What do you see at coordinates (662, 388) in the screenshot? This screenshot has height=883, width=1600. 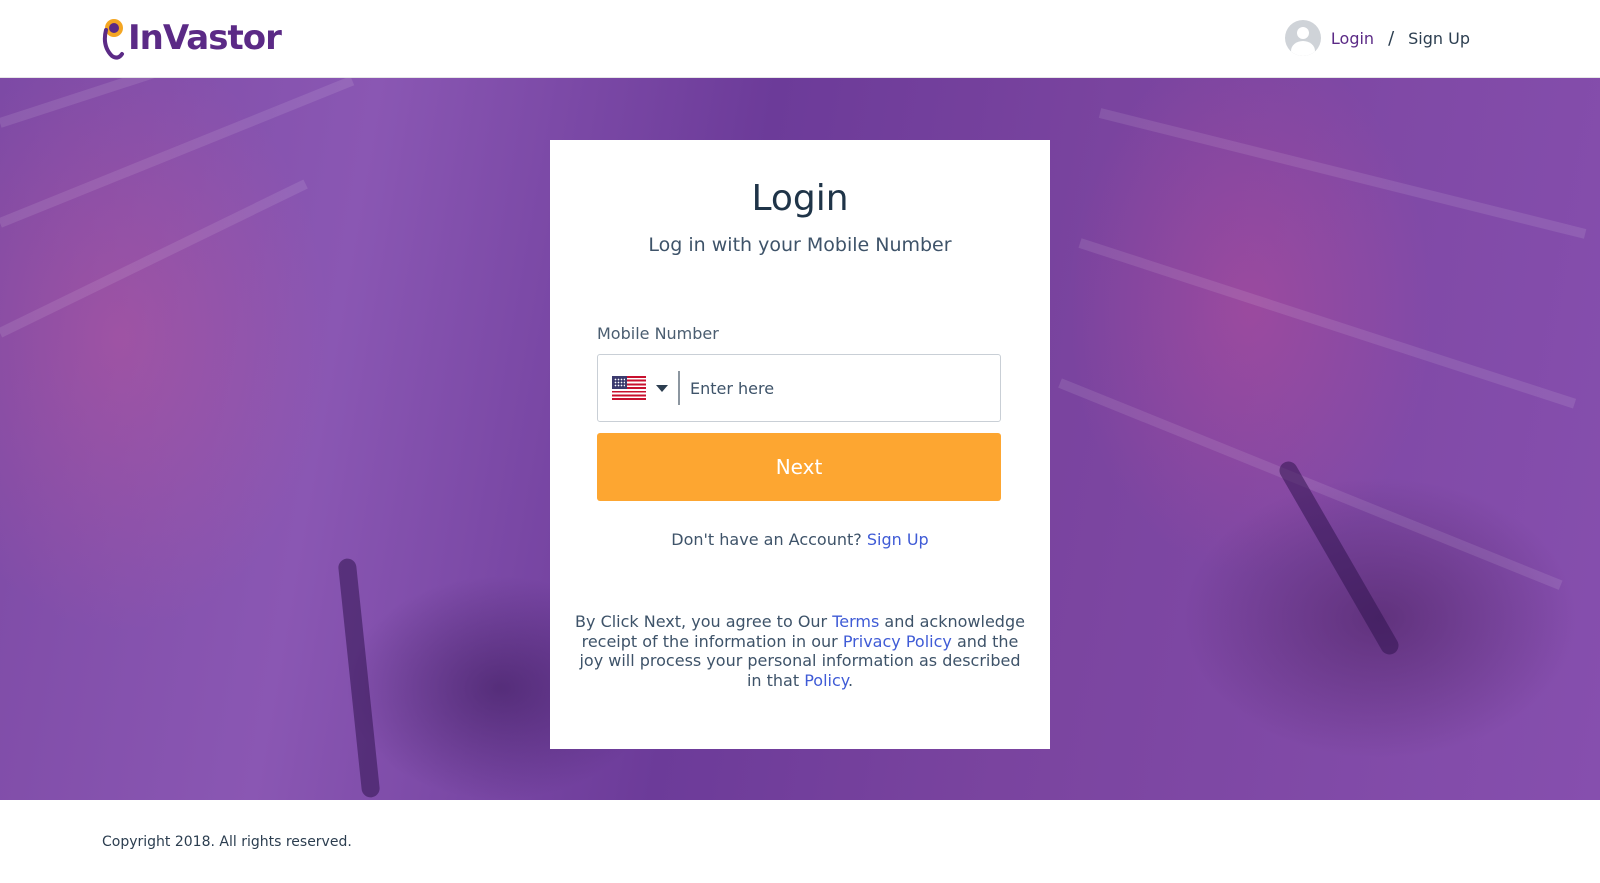 I see `chevron-down-icon` at bounding box center [662, 388].